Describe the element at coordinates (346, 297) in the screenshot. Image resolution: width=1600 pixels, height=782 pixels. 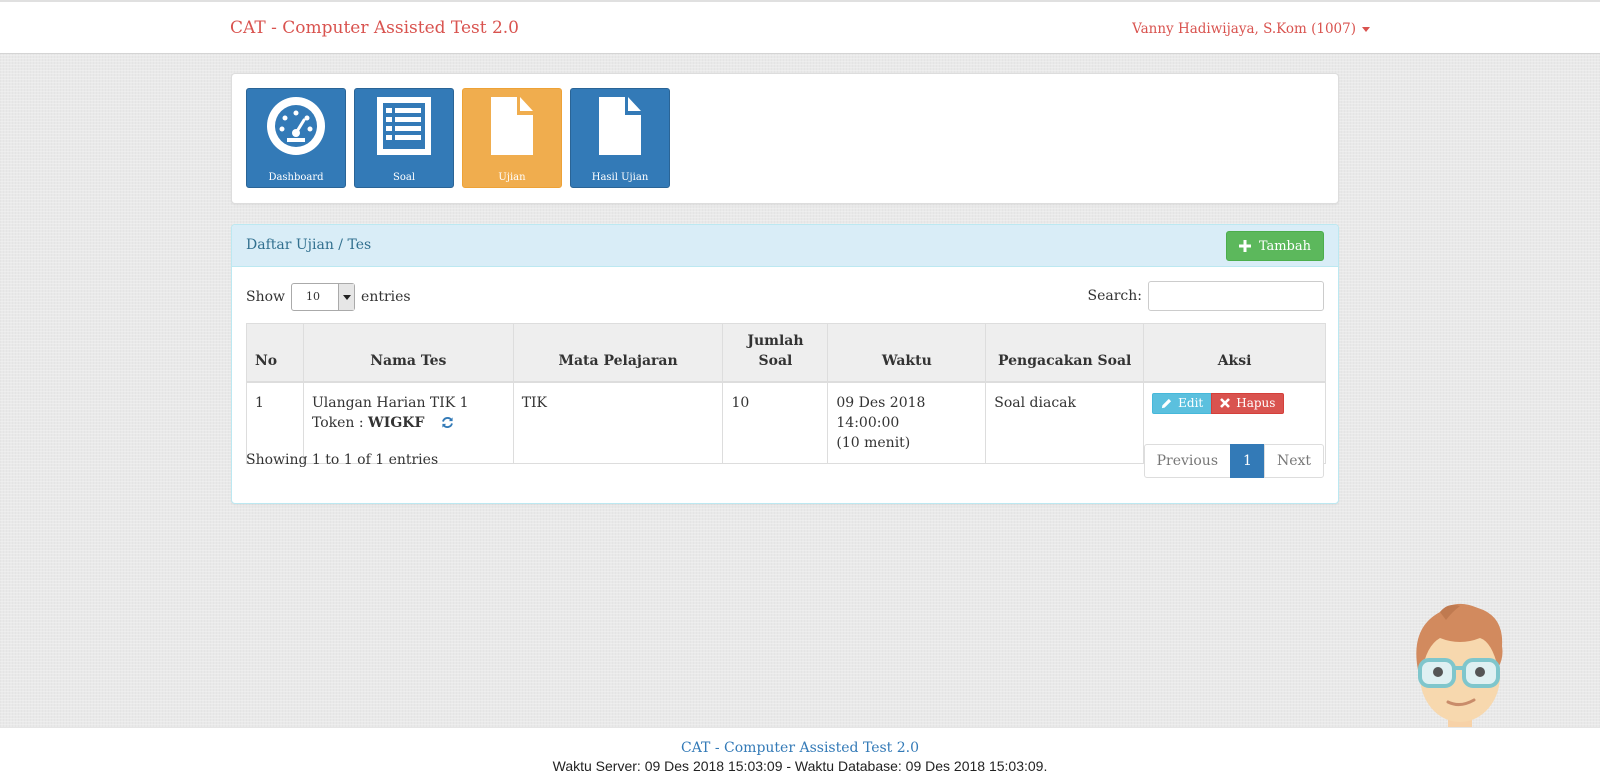
I see `select-arrow-icon` at that location.